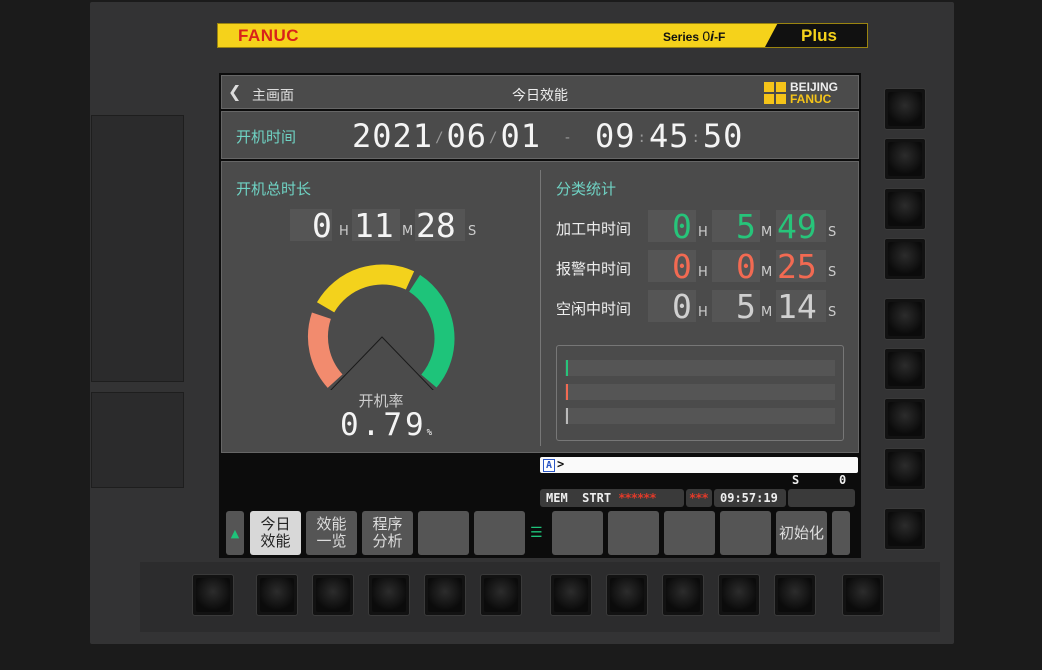 This screenshot has width=1042, height=670. What do you see at coordinates (436, 225) in the screenshot?
I see `total-seconds: 28` at bounding box center [436, 225].